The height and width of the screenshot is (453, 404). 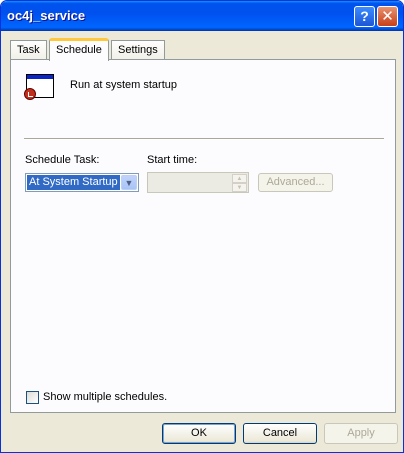 What do you see at coordinates (62, 160) in the screenshot?
I see `schedule-task-label: Schedule Task:` at bounding box center [62, 160].